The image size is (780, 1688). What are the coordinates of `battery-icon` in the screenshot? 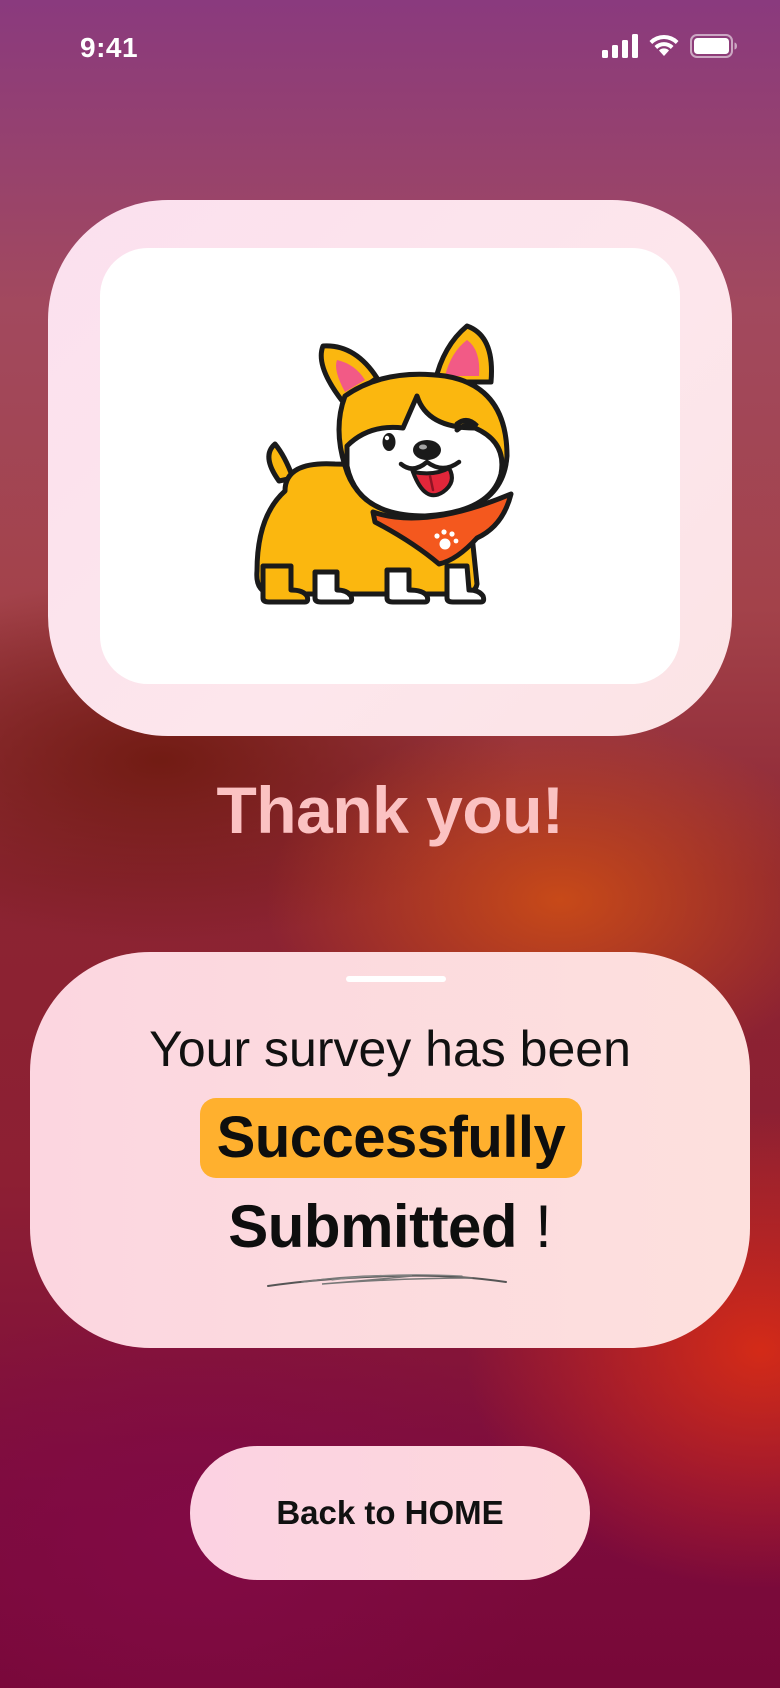 It's located at (713, 46).